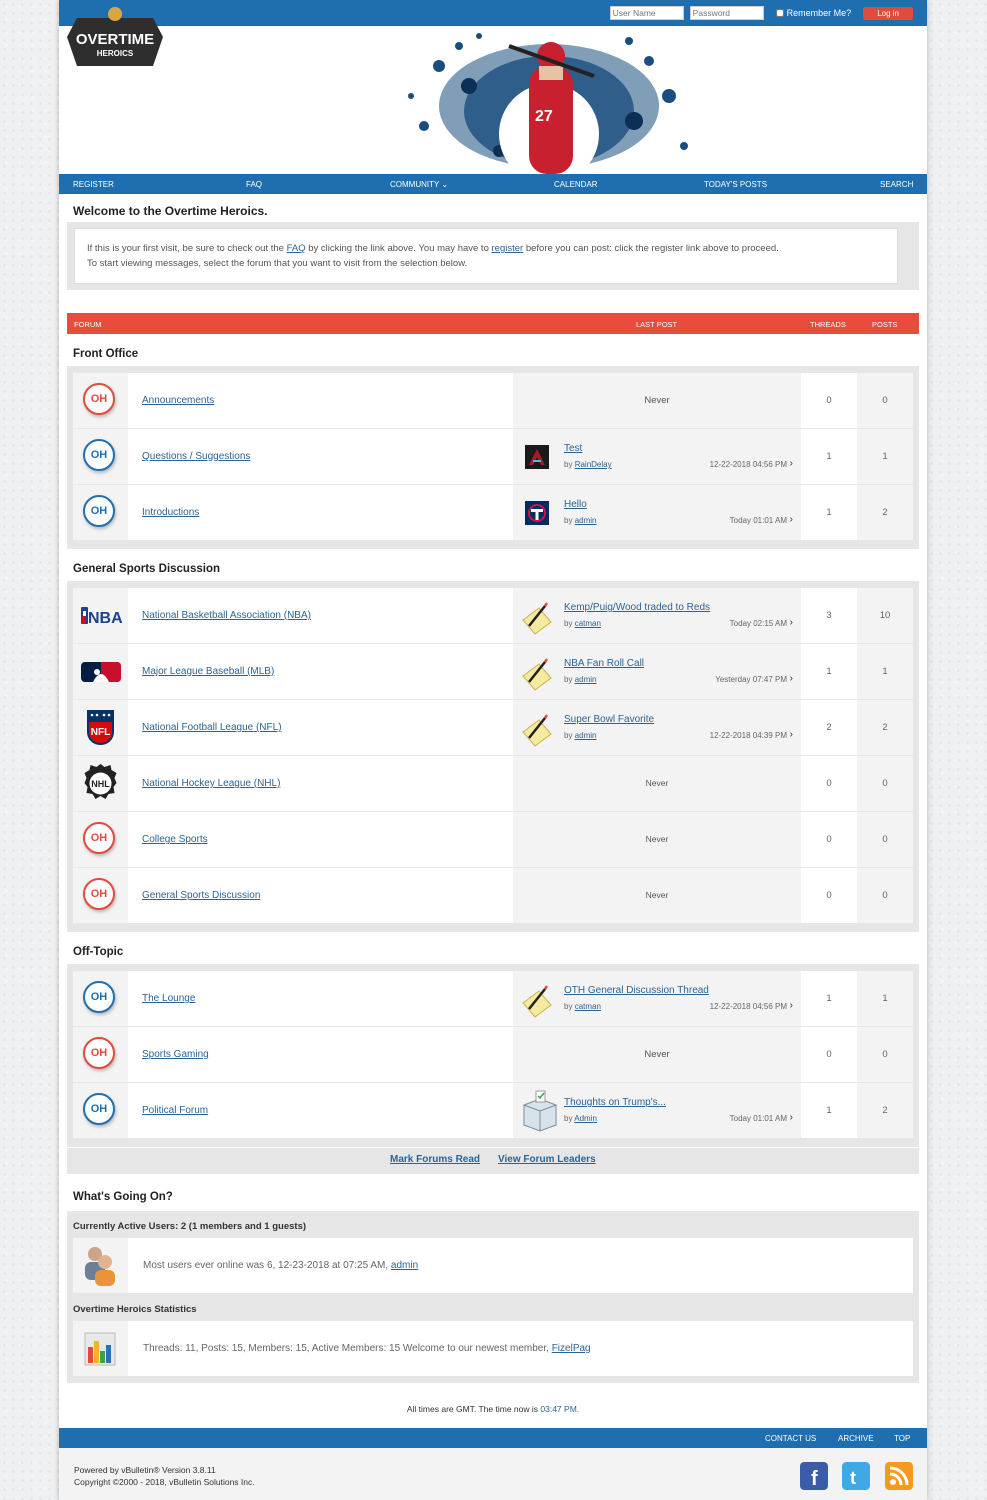  Describe the element at coordinates (93, 184) in the screenshot. I see `nav-register: REGISTER` at that location.